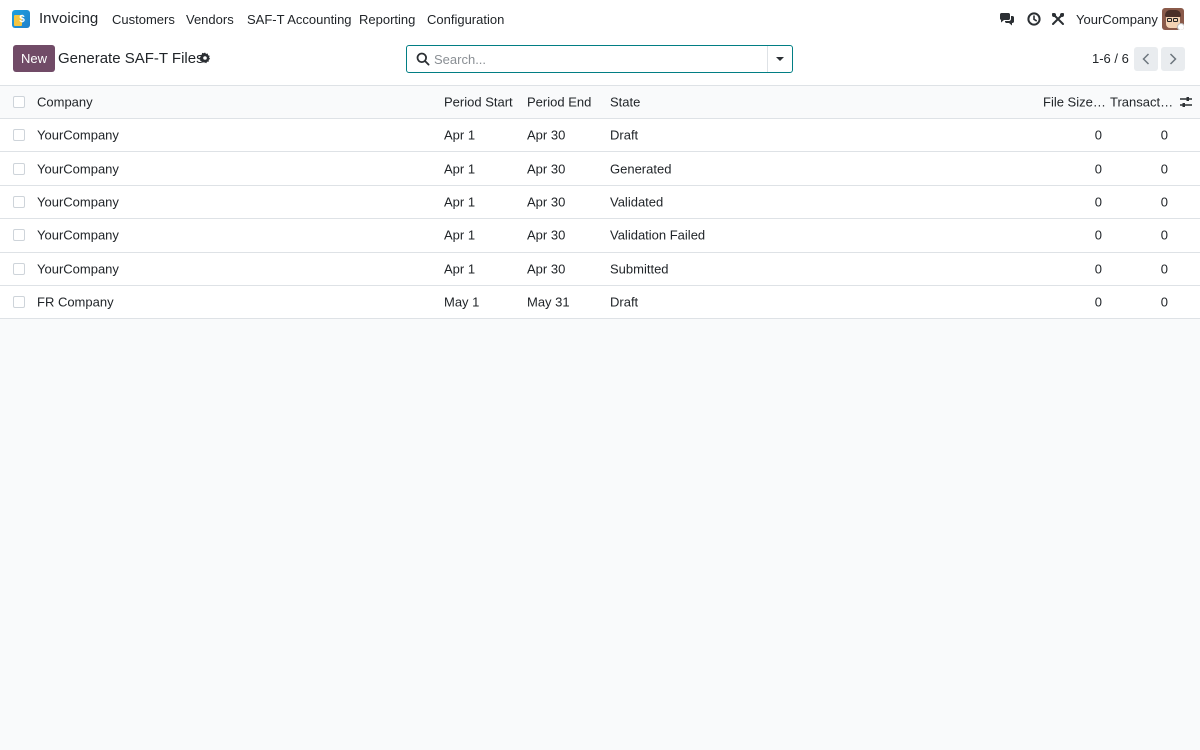  Describe the element at coordinates (1186, 102) in the screenshot. I see `optional-columns-icon` at that location.